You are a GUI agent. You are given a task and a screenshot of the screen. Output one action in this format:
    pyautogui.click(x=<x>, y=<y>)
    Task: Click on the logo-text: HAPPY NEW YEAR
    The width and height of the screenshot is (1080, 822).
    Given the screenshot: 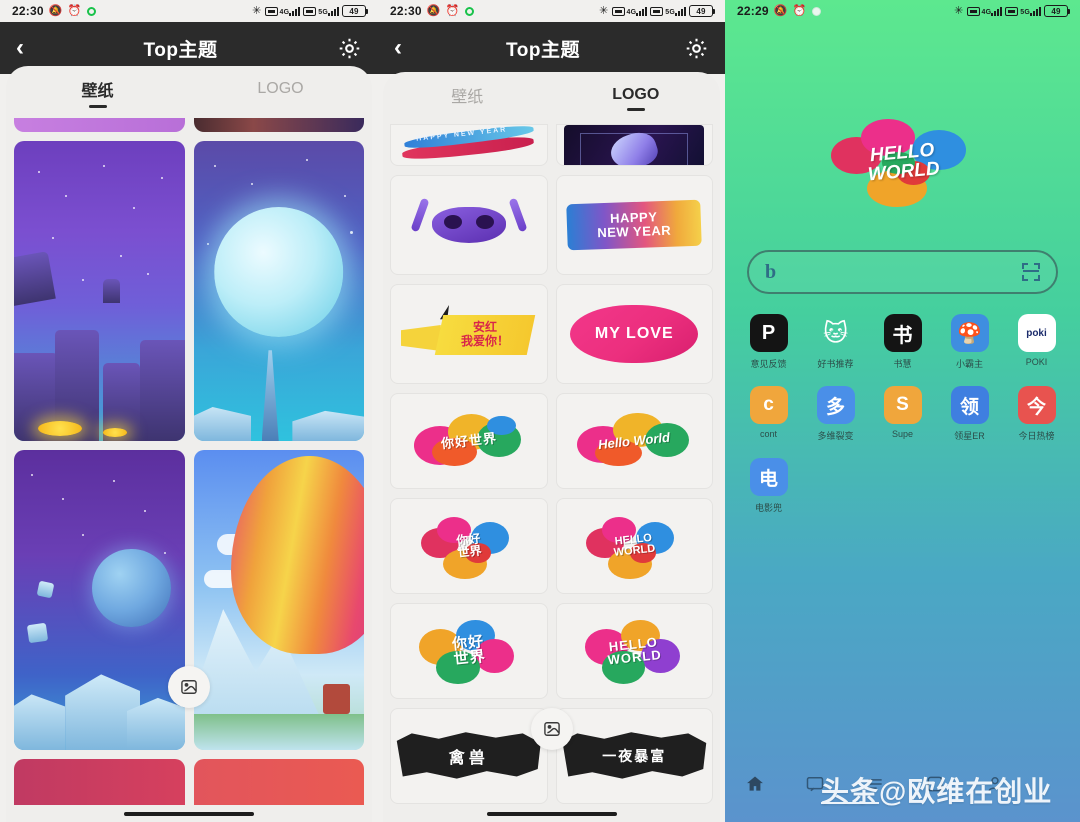 What is the action you would take?
    pyautogui.click(x=634, y=225)
    